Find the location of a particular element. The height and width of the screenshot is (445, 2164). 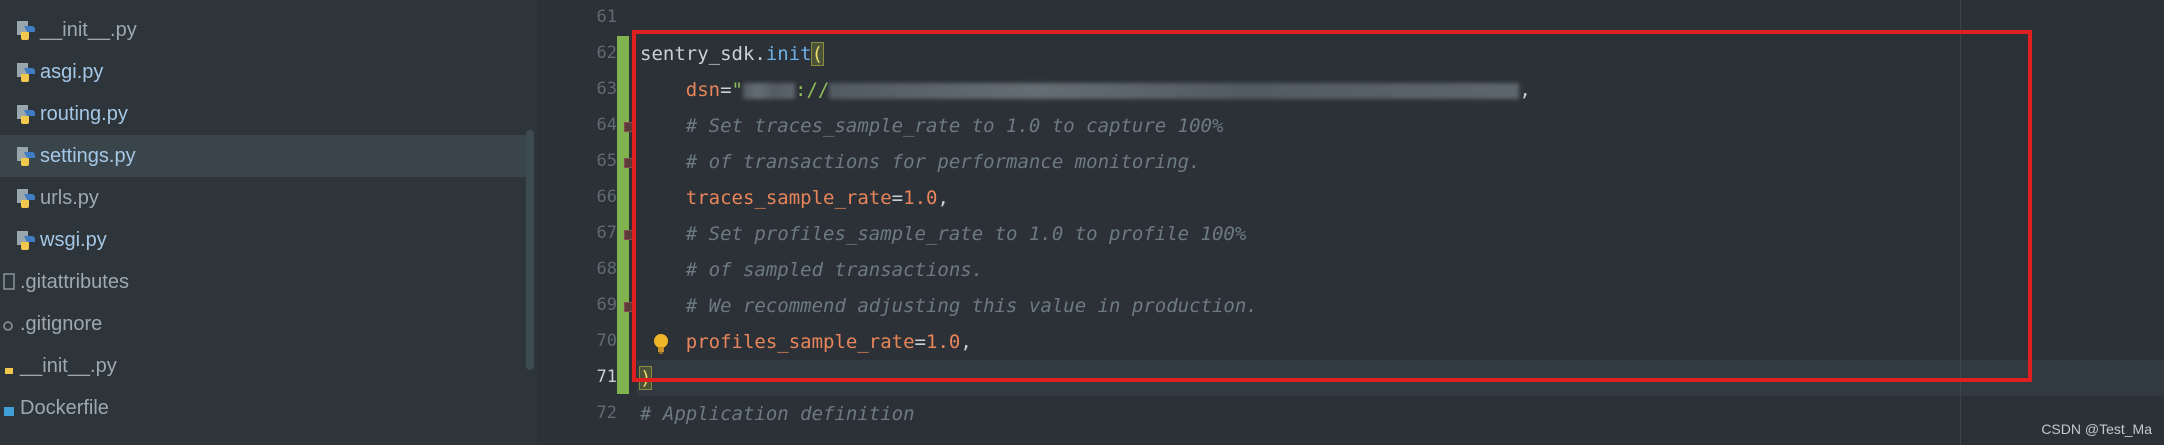

code-line-70: profiles_sample_rate=1.0, is located at coordinates (806, 342).